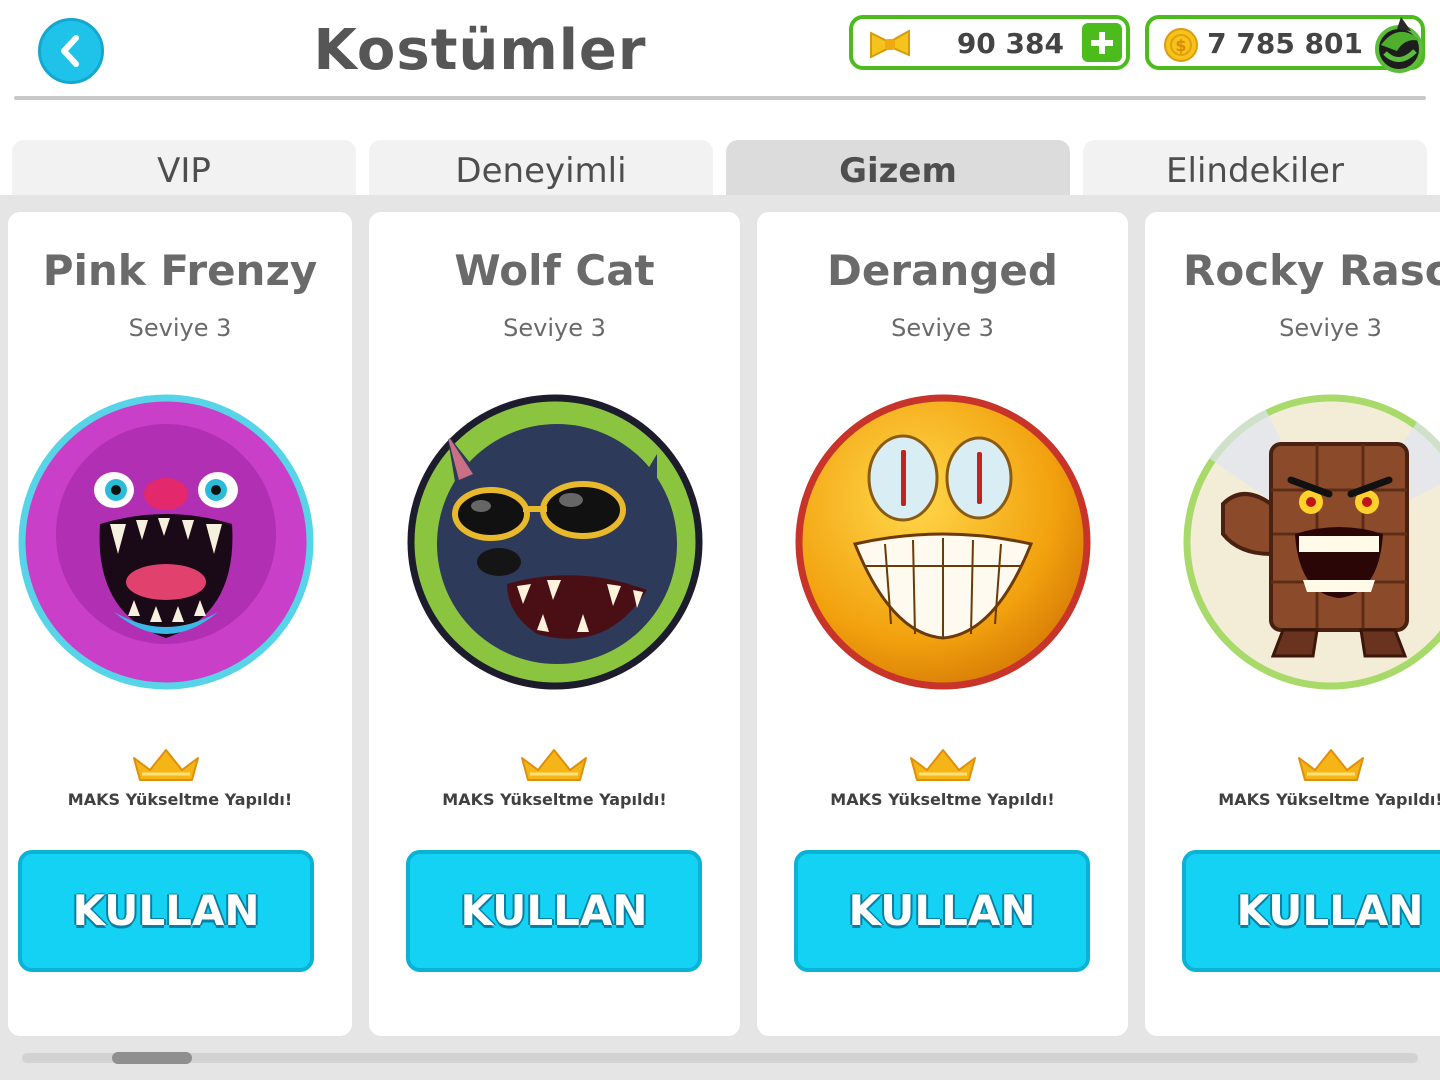  I want to click on costume-name: Wolf Cat, so click(554, 270).